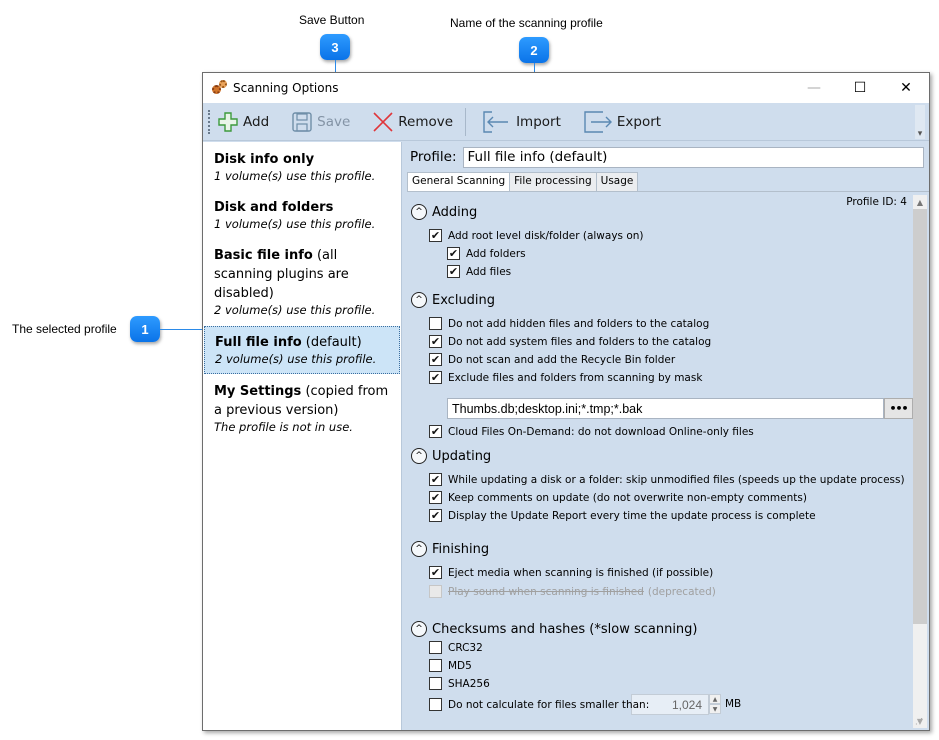 Image resolution: width=939 pixels, height=740 pixels. What do you see at coordinates (860, 88) in the screenshot?
I see `maximize-button: ☐` at bounding box center [860, 88].